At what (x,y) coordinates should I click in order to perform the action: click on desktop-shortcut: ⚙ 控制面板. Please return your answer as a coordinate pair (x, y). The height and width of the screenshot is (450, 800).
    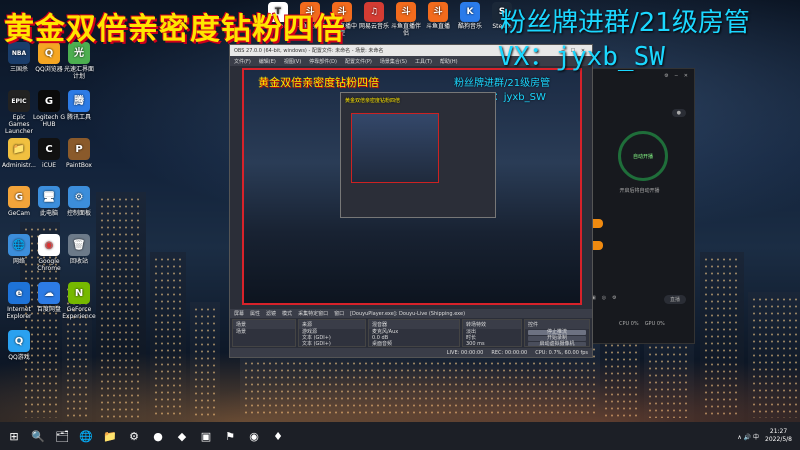
    Looking at the image, I should click on (79, 201).